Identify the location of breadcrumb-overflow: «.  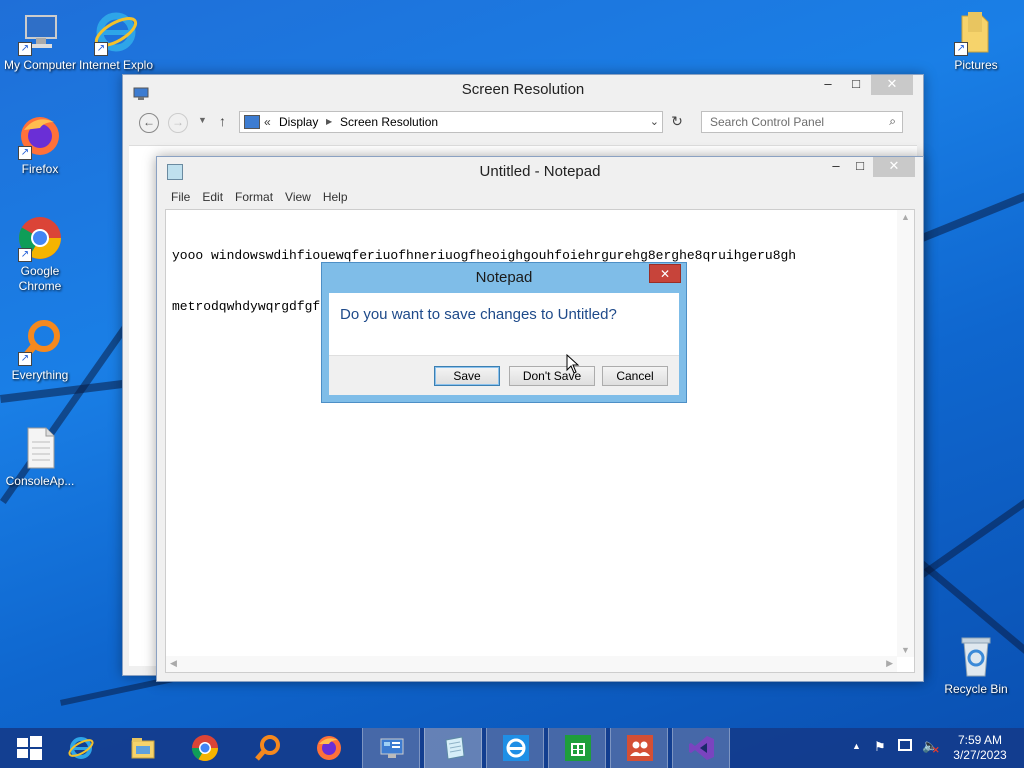
(267, 122).